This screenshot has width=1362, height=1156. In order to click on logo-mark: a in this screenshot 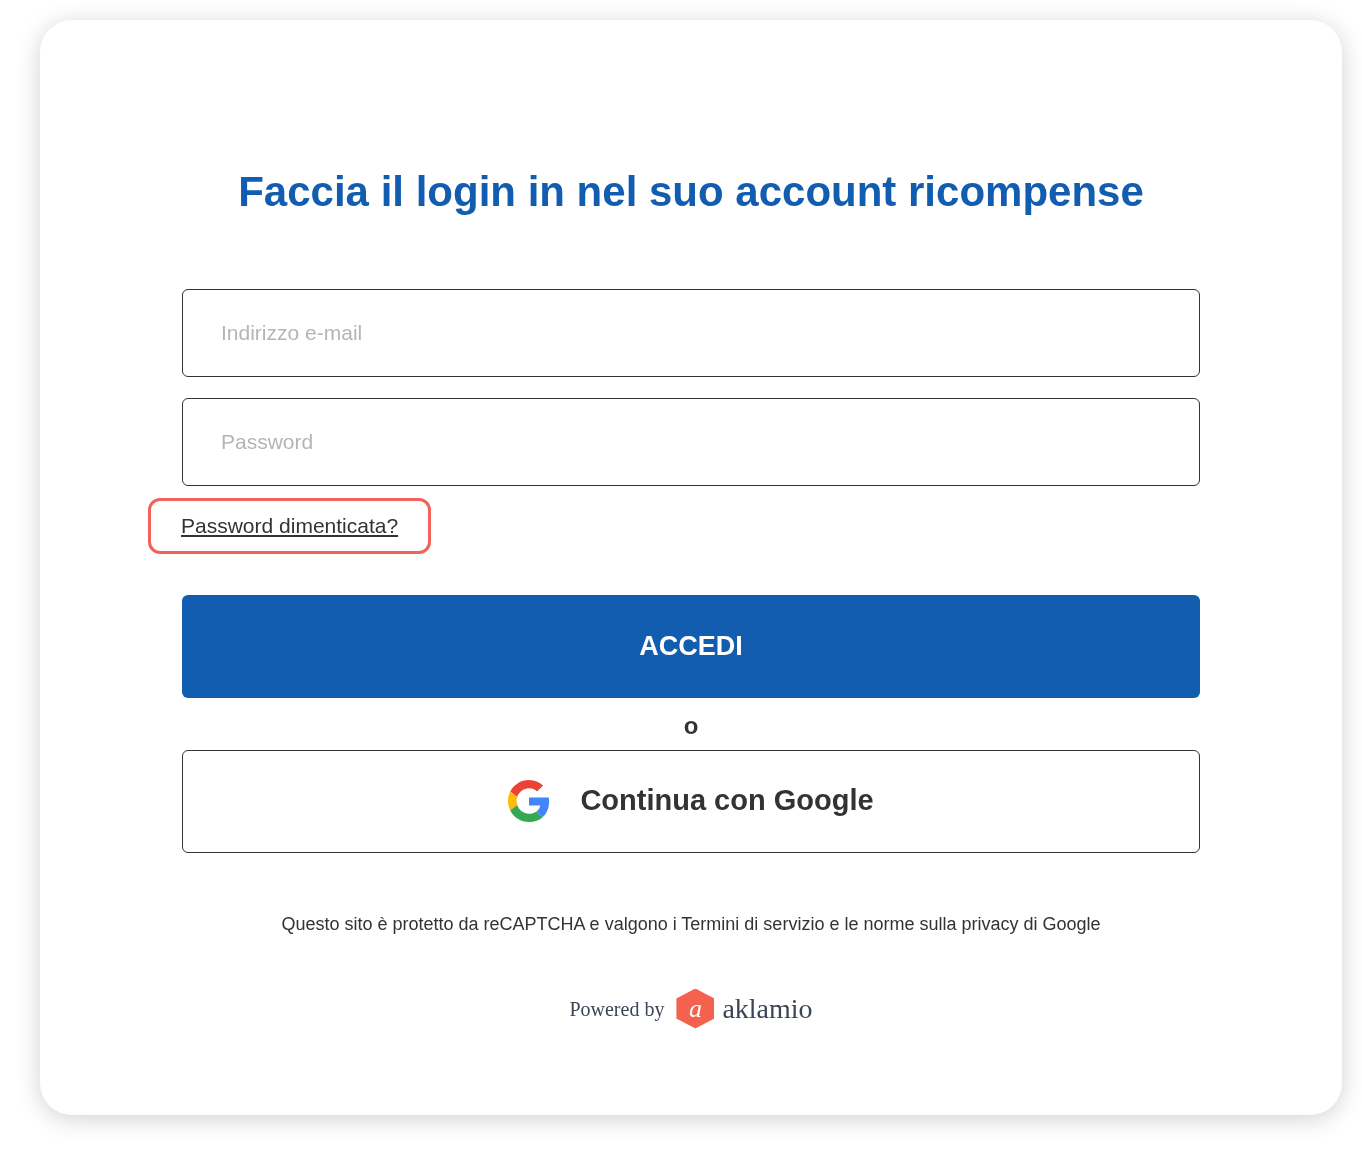, I will do `click(695, 1008)`.